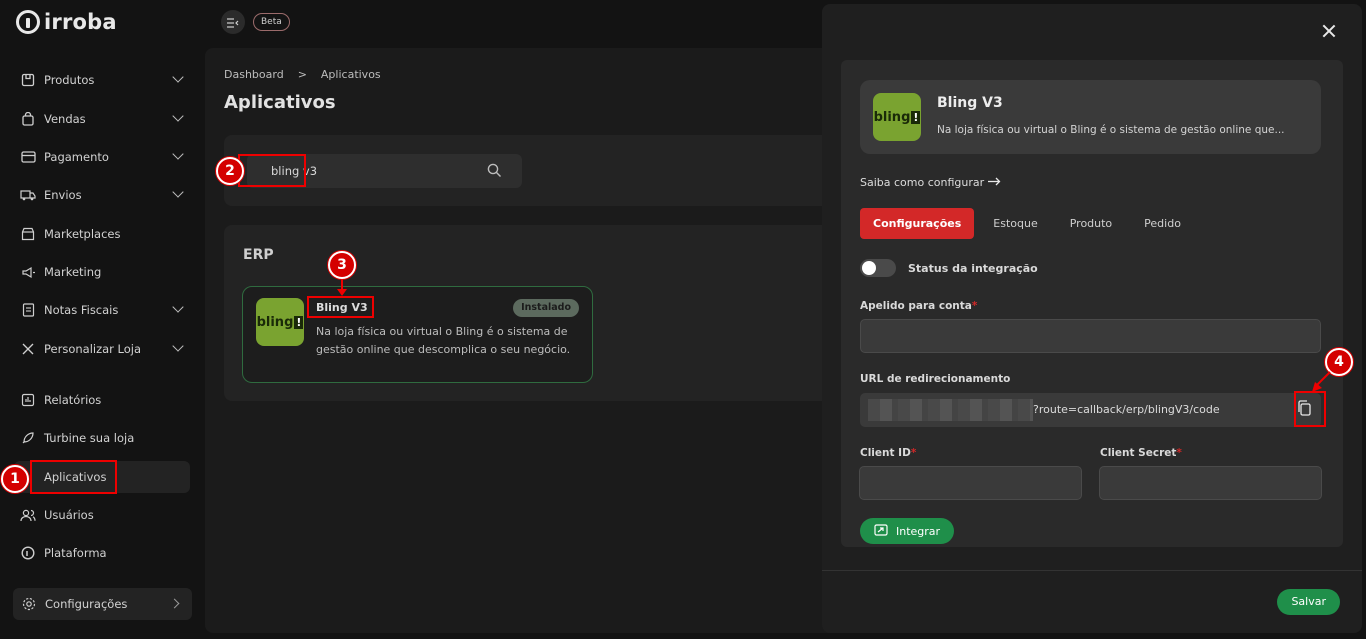  Describe the element at coordinates (254, 74) in the screenshot. I see `breadcrumb-dashboard: Dashboard` at that location.